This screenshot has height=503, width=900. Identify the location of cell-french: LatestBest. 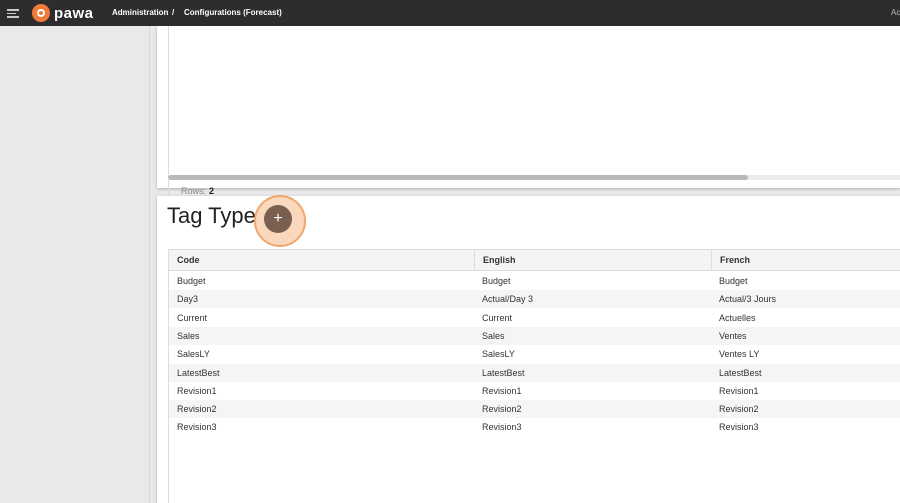
(740, 372).